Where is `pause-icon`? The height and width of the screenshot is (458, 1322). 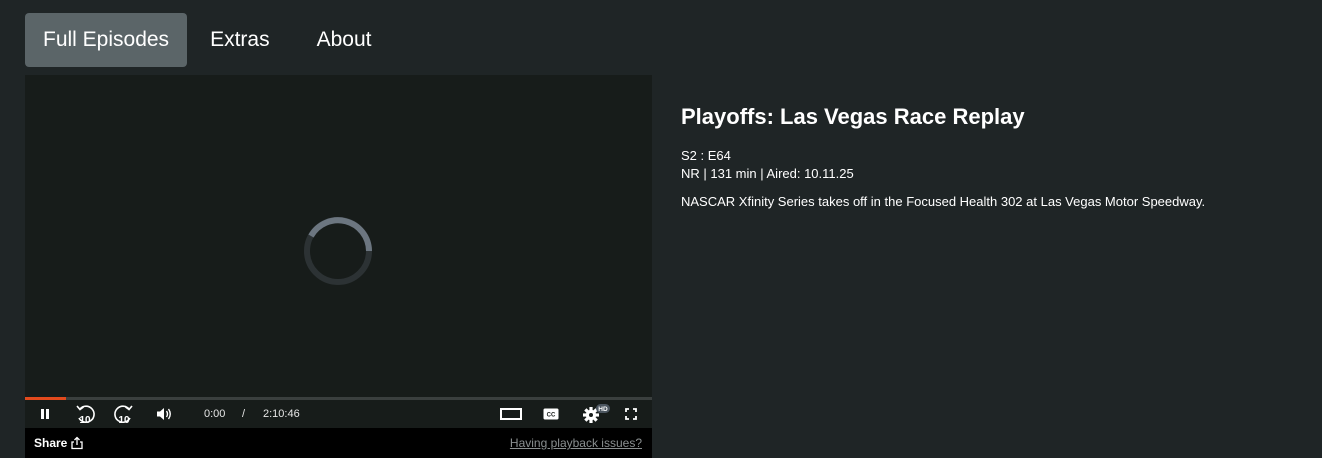
pause-icon is located at coordinates (45, 414).